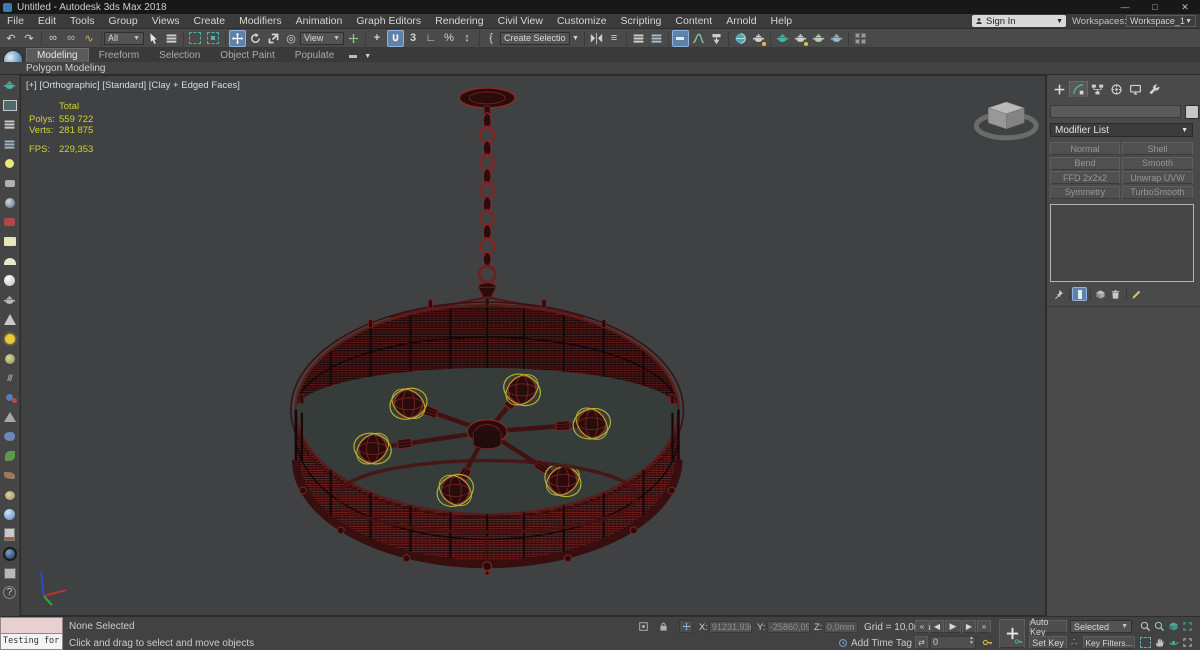 This screenshot has width=1200, height=650. Describe the element at coordinates (1173, 642) in the screenshot. I see `orbit-icon` at that location.